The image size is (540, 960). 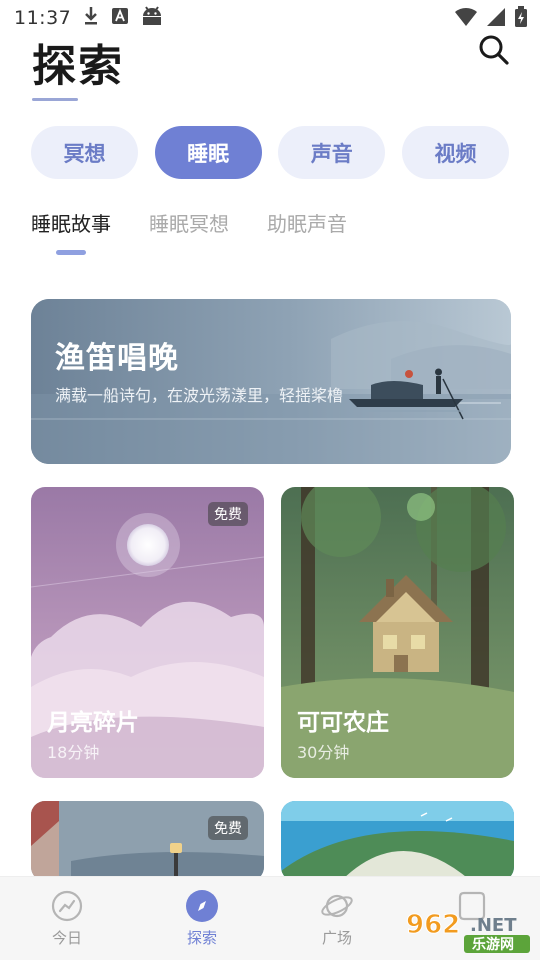 I want to click on card-duration: 30分钟, so click(x=323, y=752).